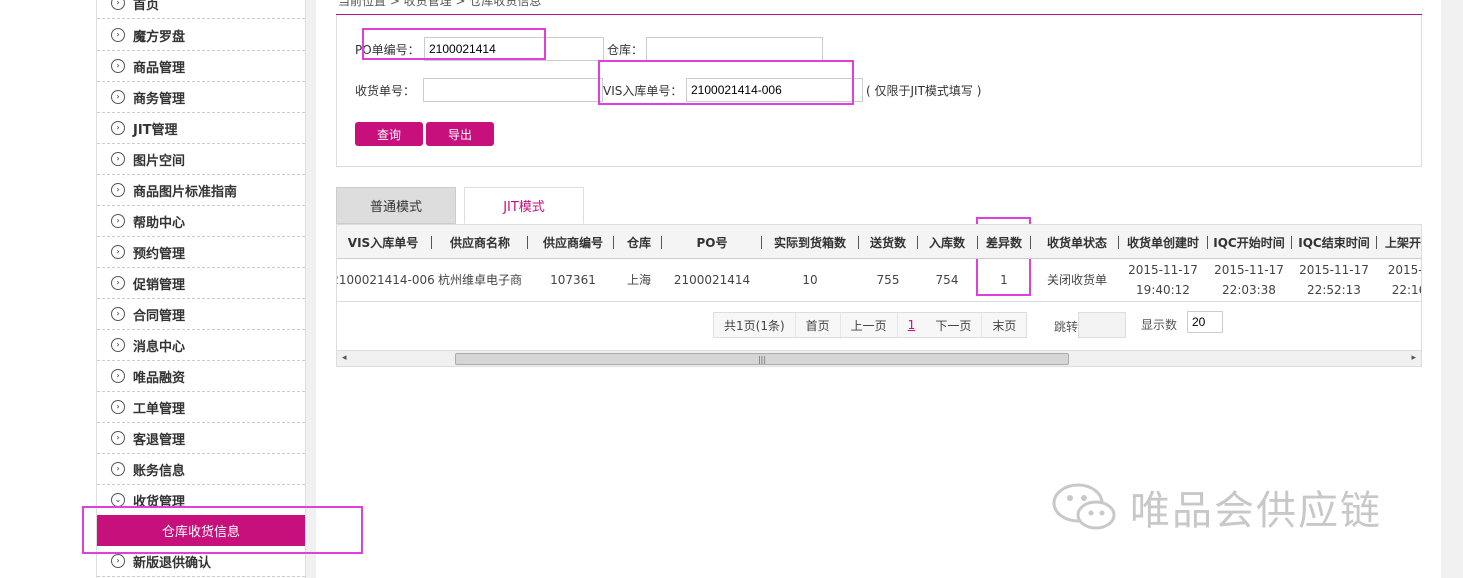 This screenshot has width=1463, height=578. What do you see at coordinates (1249, 280) in the screenshot?
I see `table-cell: 2015-11-17 22:03:38` at bounding box center [1249, 280].